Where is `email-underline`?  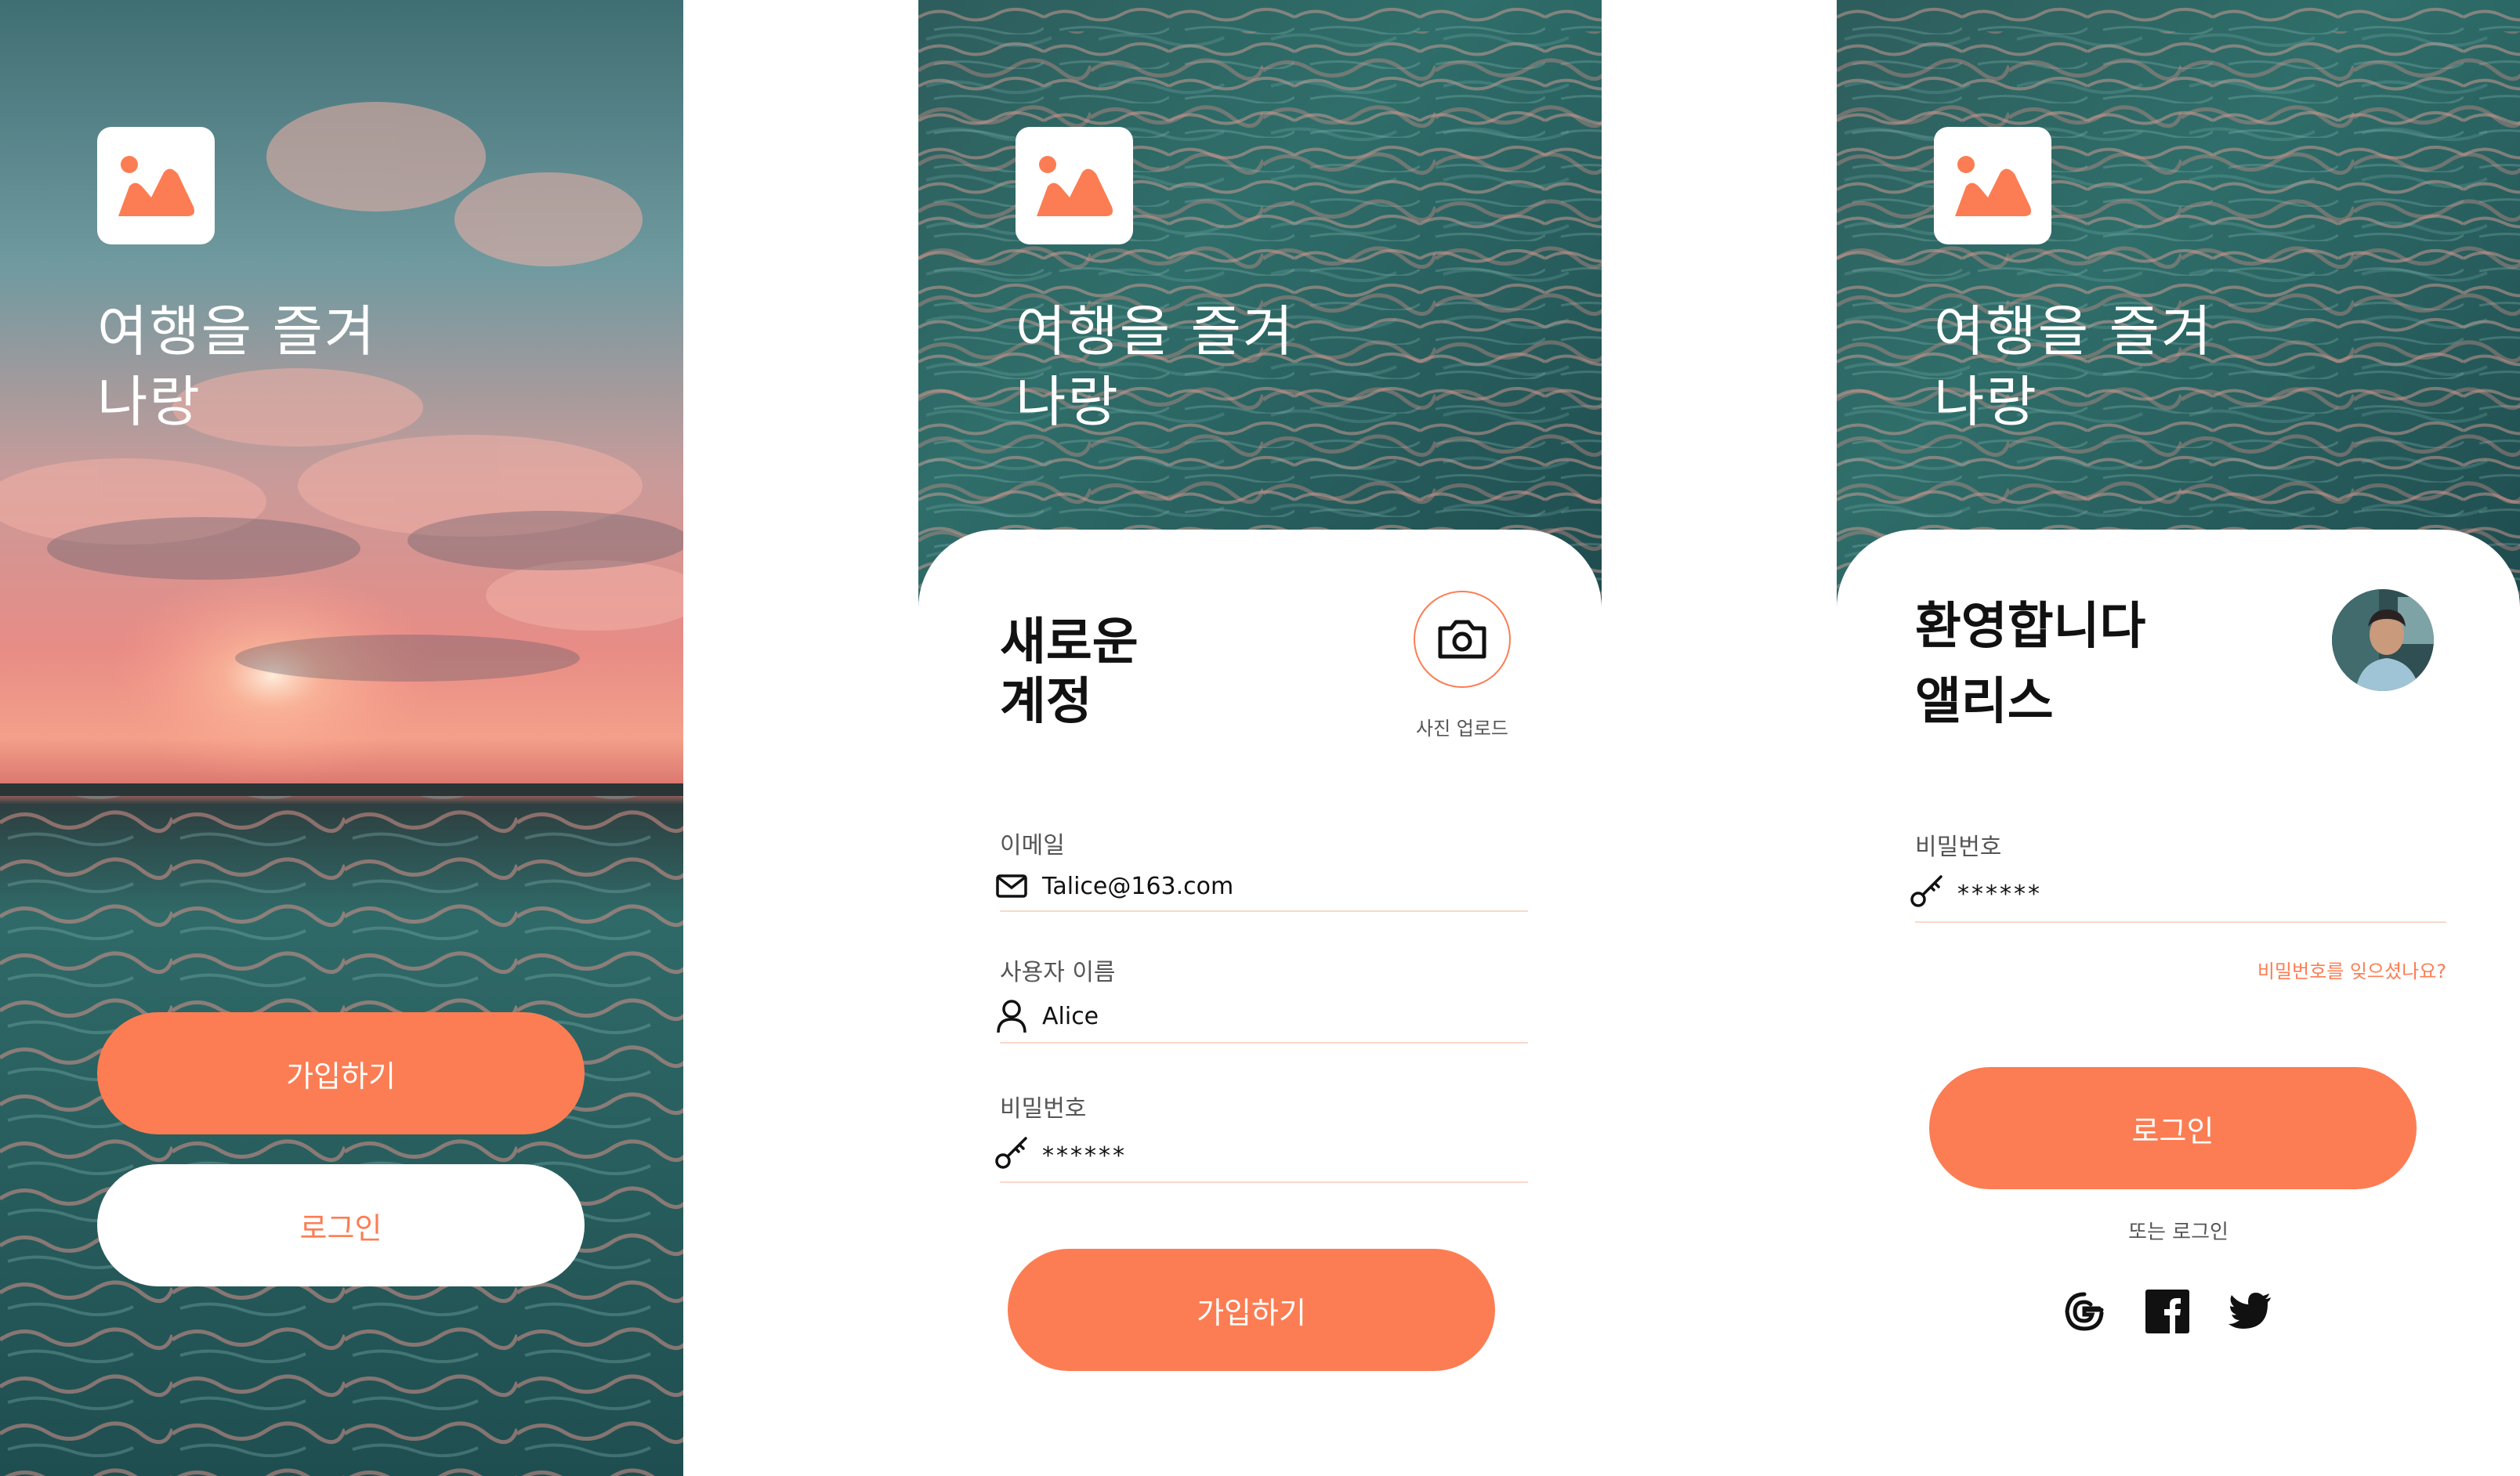
email-underline is located at coordinates (1264, 911).